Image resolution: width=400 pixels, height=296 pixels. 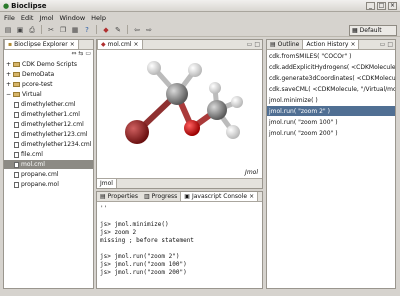 What do you see at coordinates (147, 240) in the screenshot?
I see `console-line: missing ; before statement` at bounding box center [147, 240].